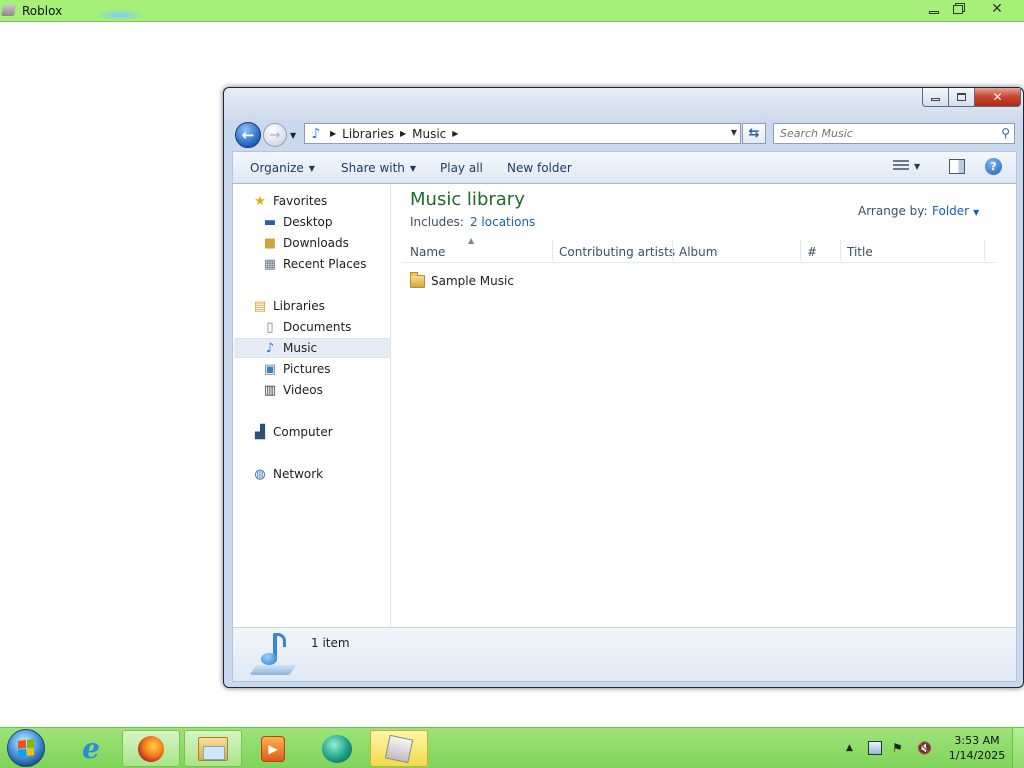  What do you see at coordinates (812, 254) in the screenshot?
I see `column-track-number: #` at bounding box center [812, 254].